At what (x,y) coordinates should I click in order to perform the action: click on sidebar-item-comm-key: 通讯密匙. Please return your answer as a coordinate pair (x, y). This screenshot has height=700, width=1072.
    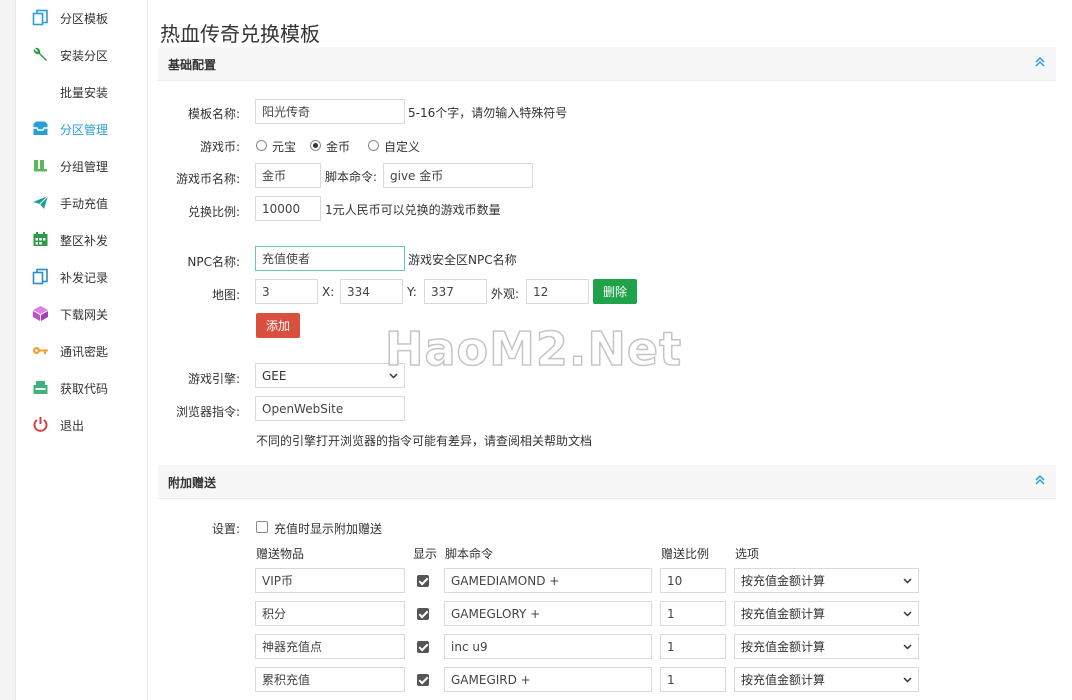
    Looking at the image, I should click on (82, 350).